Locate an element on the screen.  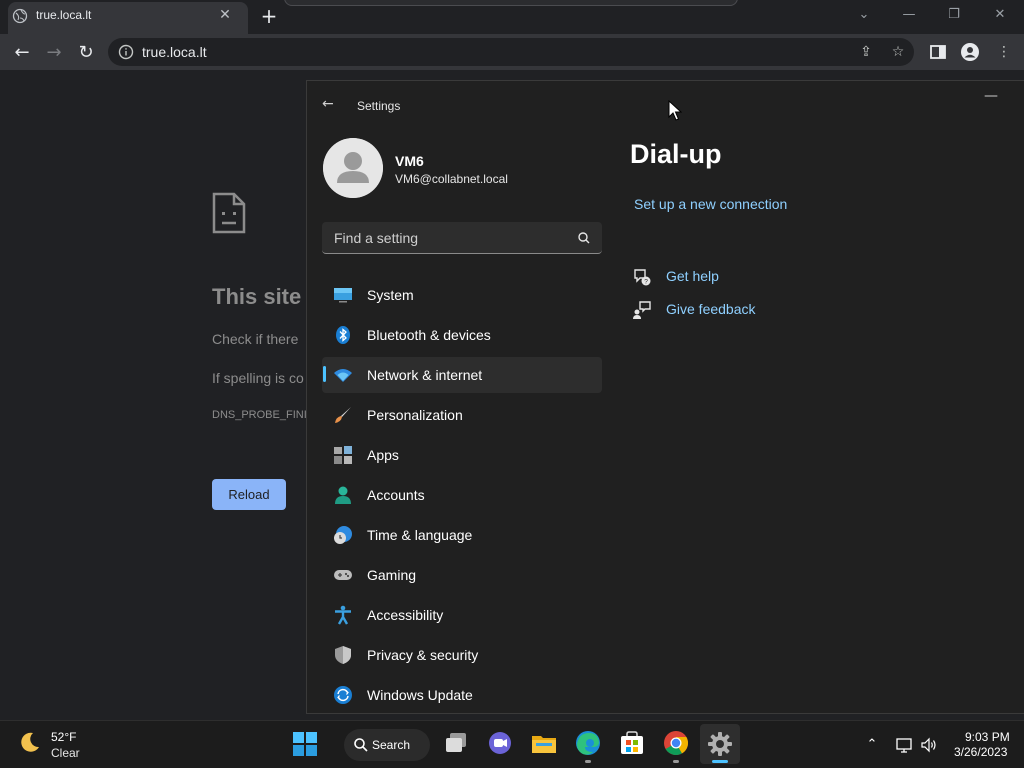
system-icon is located at coordinates (343, 295).